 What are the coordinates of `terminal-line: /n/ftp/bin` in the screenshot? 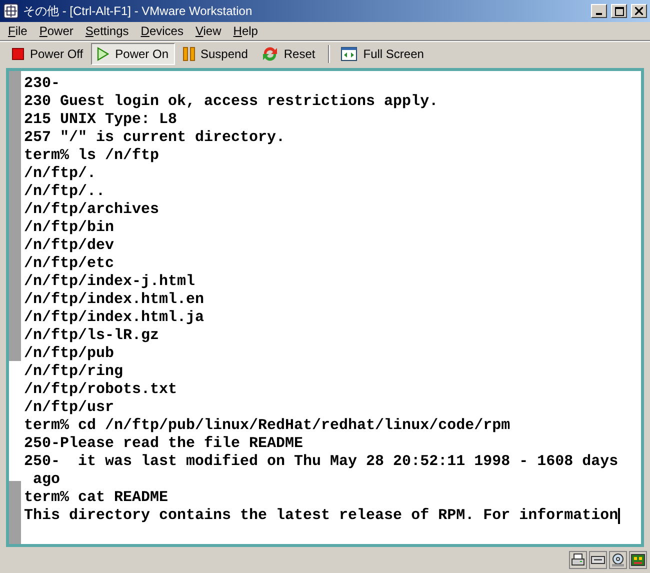 It's located at (69, 228).